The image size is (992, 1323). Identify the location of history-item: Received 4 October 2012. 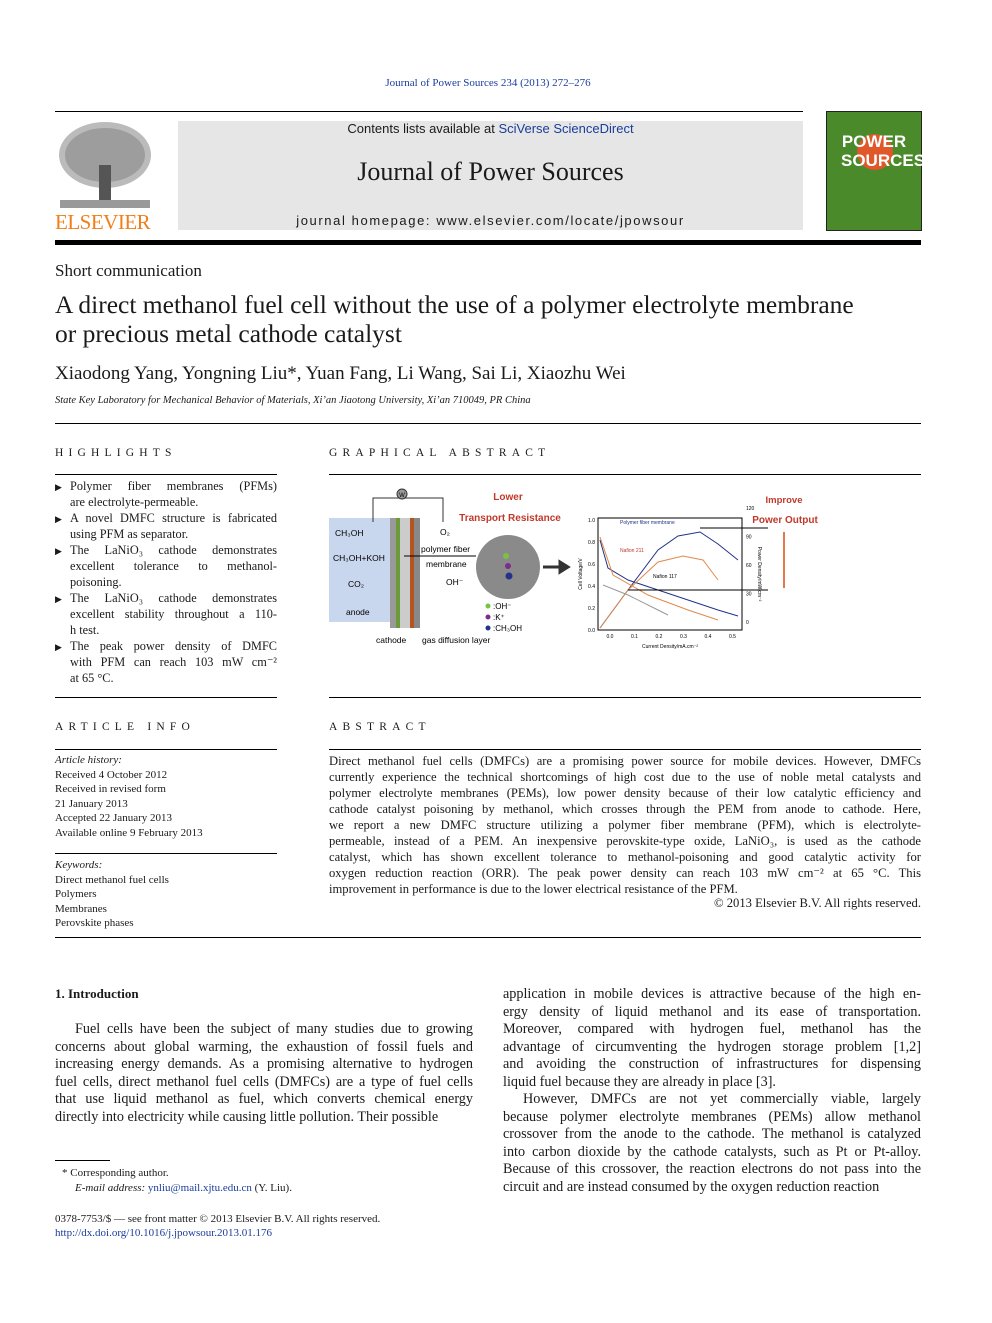
(111, 774).